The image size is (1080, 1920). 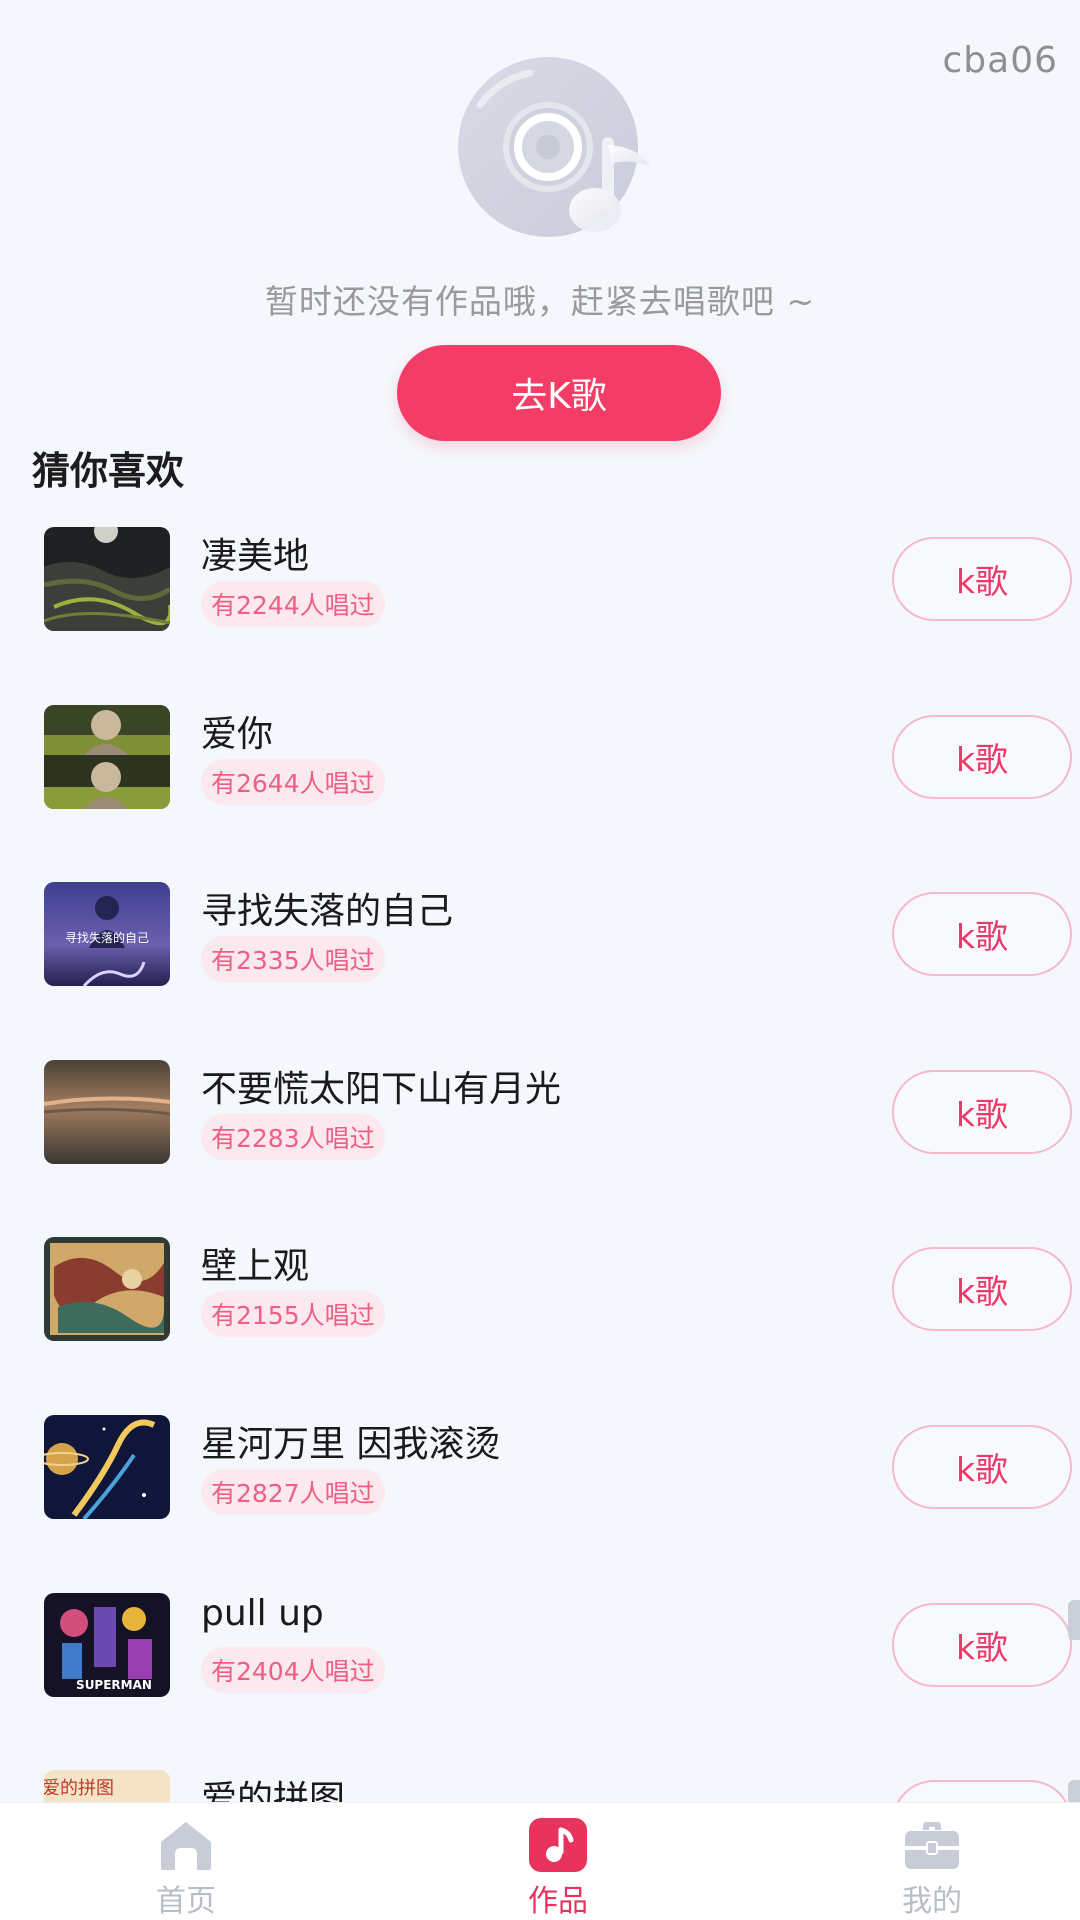 I want to click on tab-label: 首页, so click(x=186, y=1901).